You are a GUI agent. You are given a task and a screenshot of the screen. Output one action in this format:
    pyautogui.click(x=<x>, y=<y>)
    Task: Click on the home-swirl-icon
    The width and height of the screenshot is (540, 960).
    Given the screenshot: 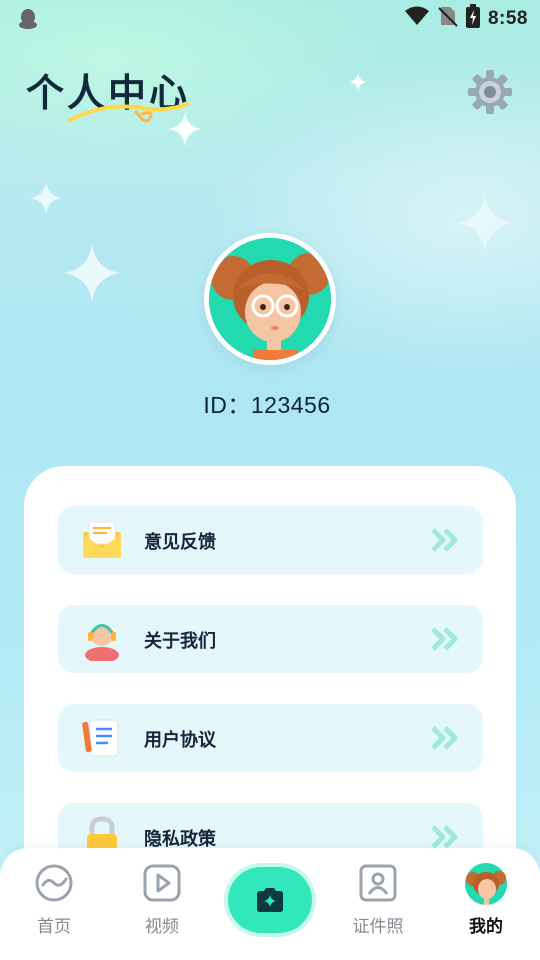 What is the action you would take?
    pyautogui.click(x=54, y=883)
    